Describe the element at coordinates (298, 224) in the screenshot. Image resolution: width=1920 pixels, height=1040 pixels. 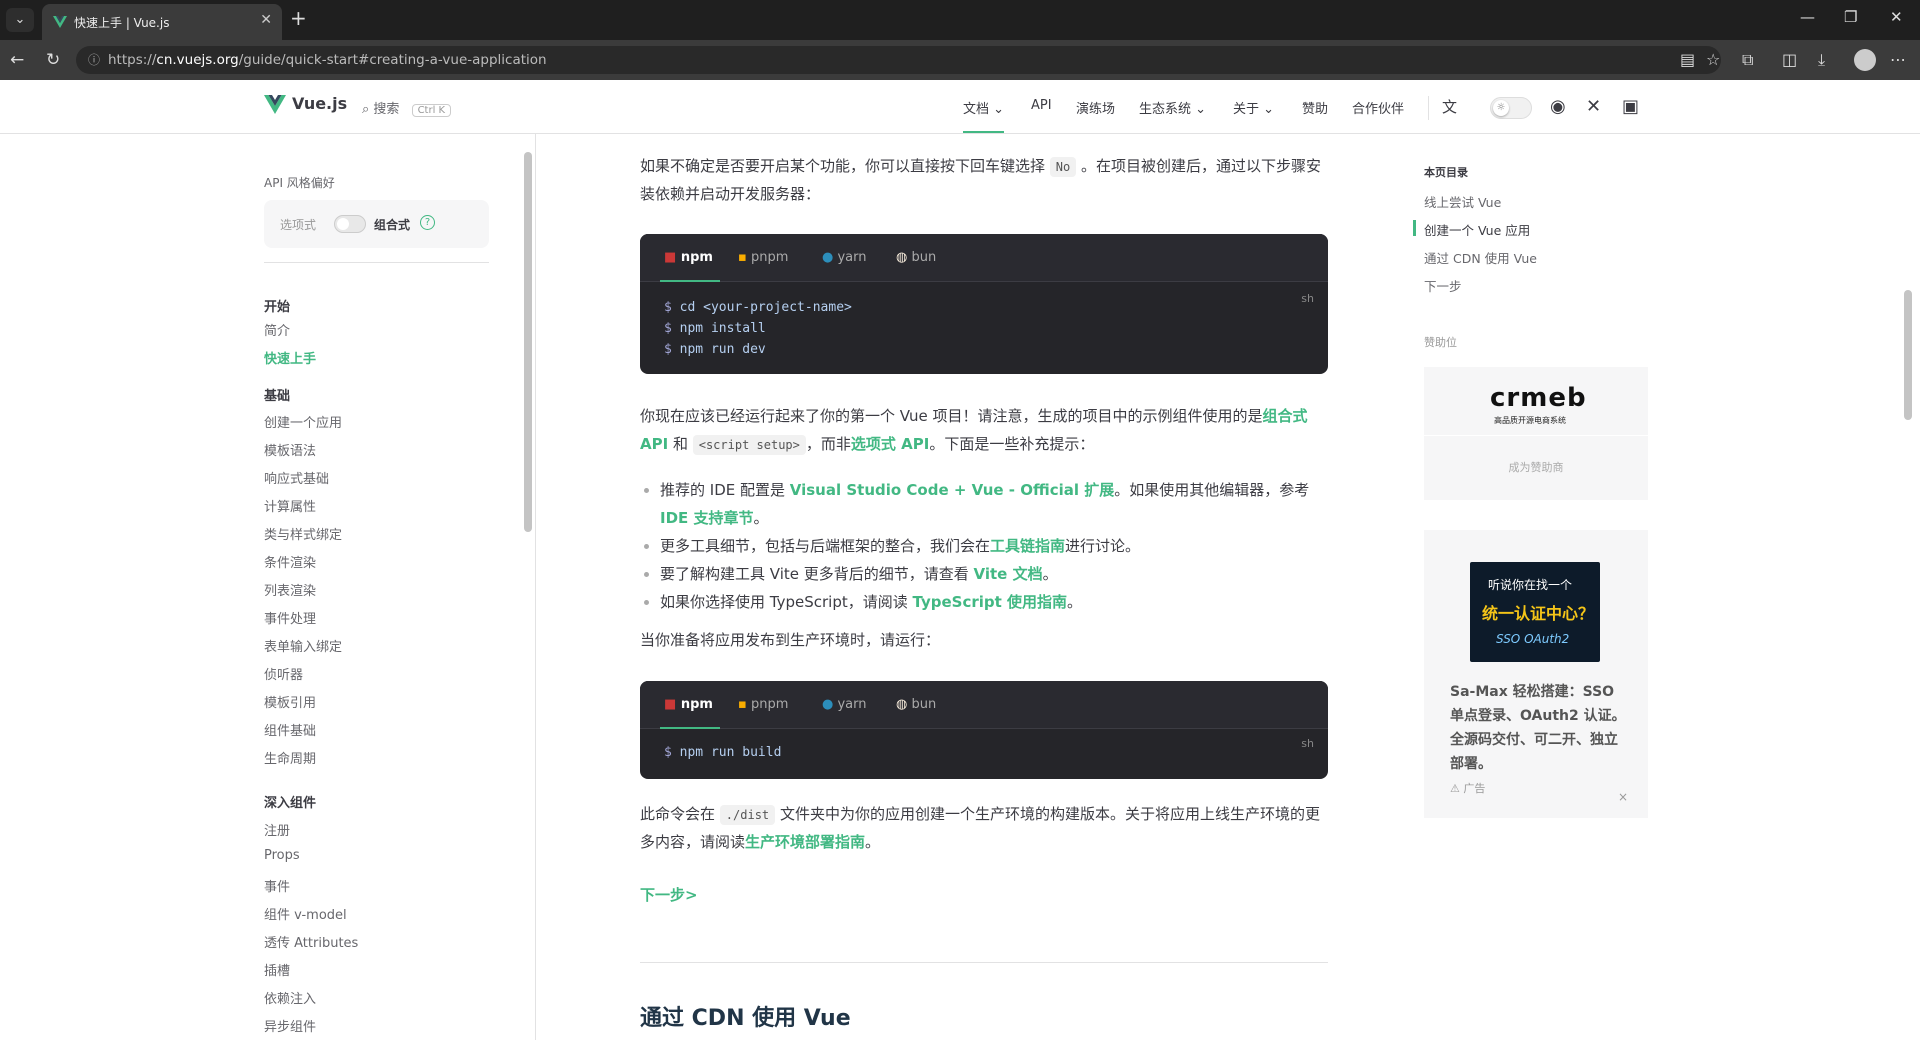
I see `pref-options-label: 选项式` at that location.